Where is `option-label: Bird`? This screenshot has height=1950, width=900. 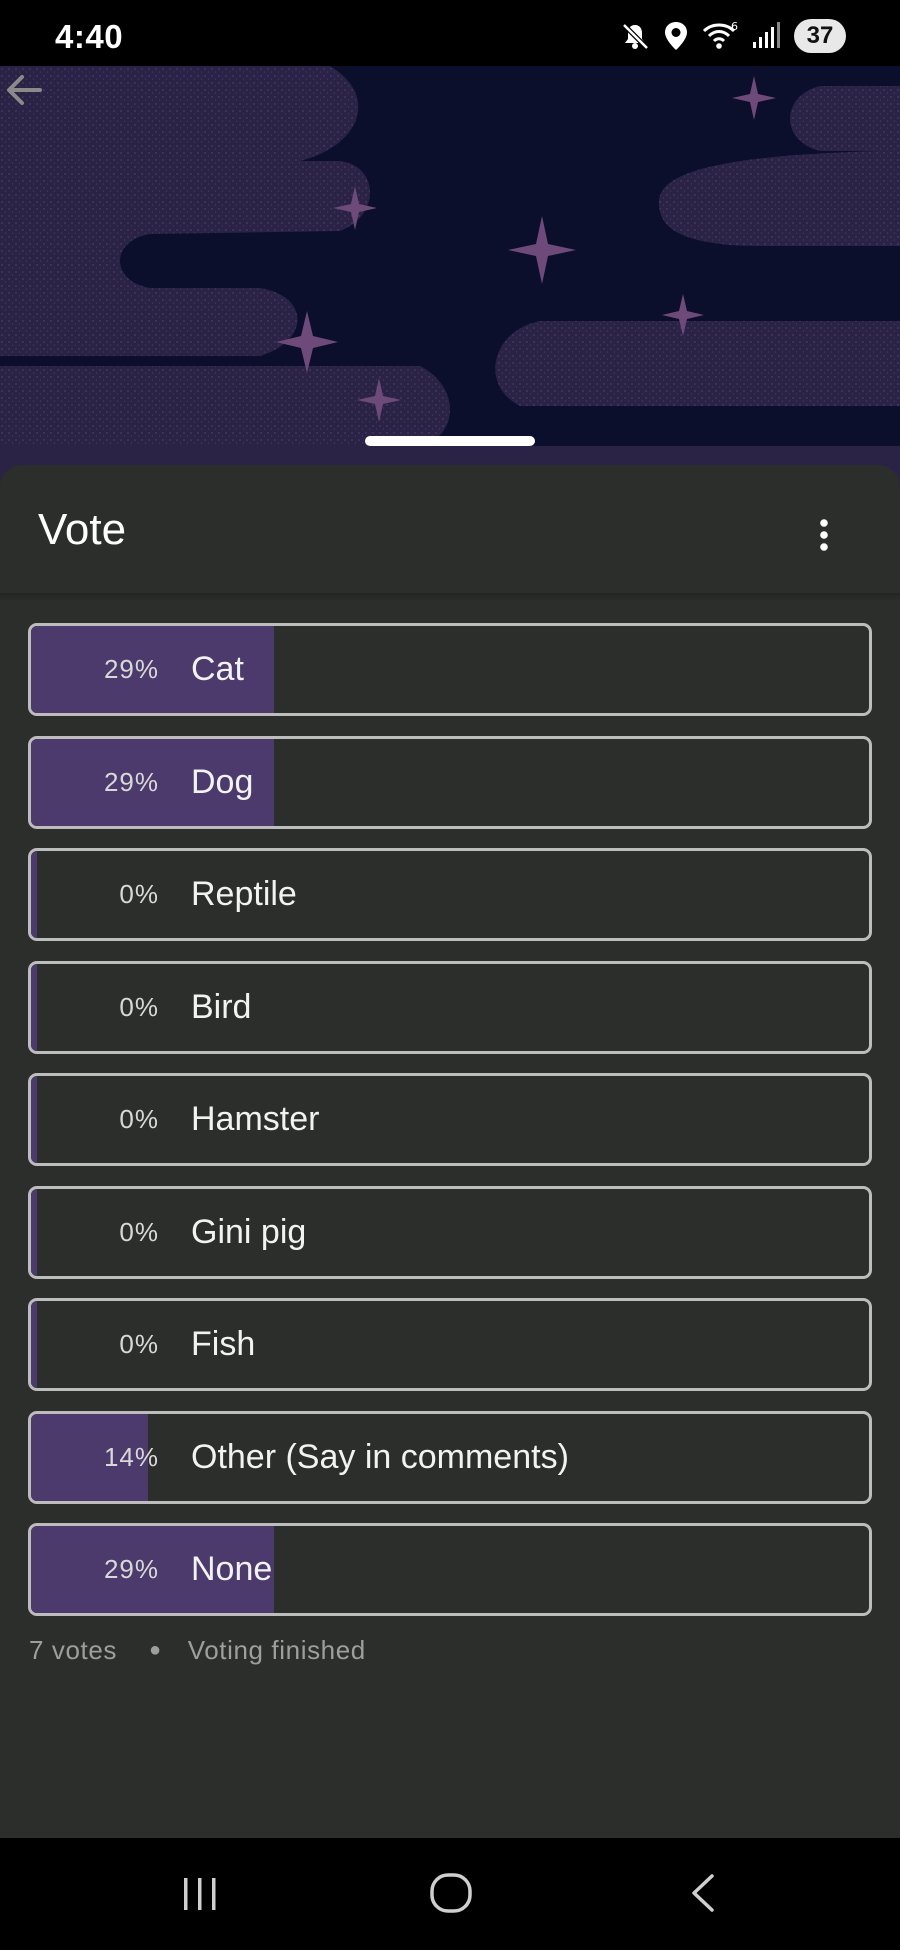 option-label: Bird is located at coordinates (221, 1006).